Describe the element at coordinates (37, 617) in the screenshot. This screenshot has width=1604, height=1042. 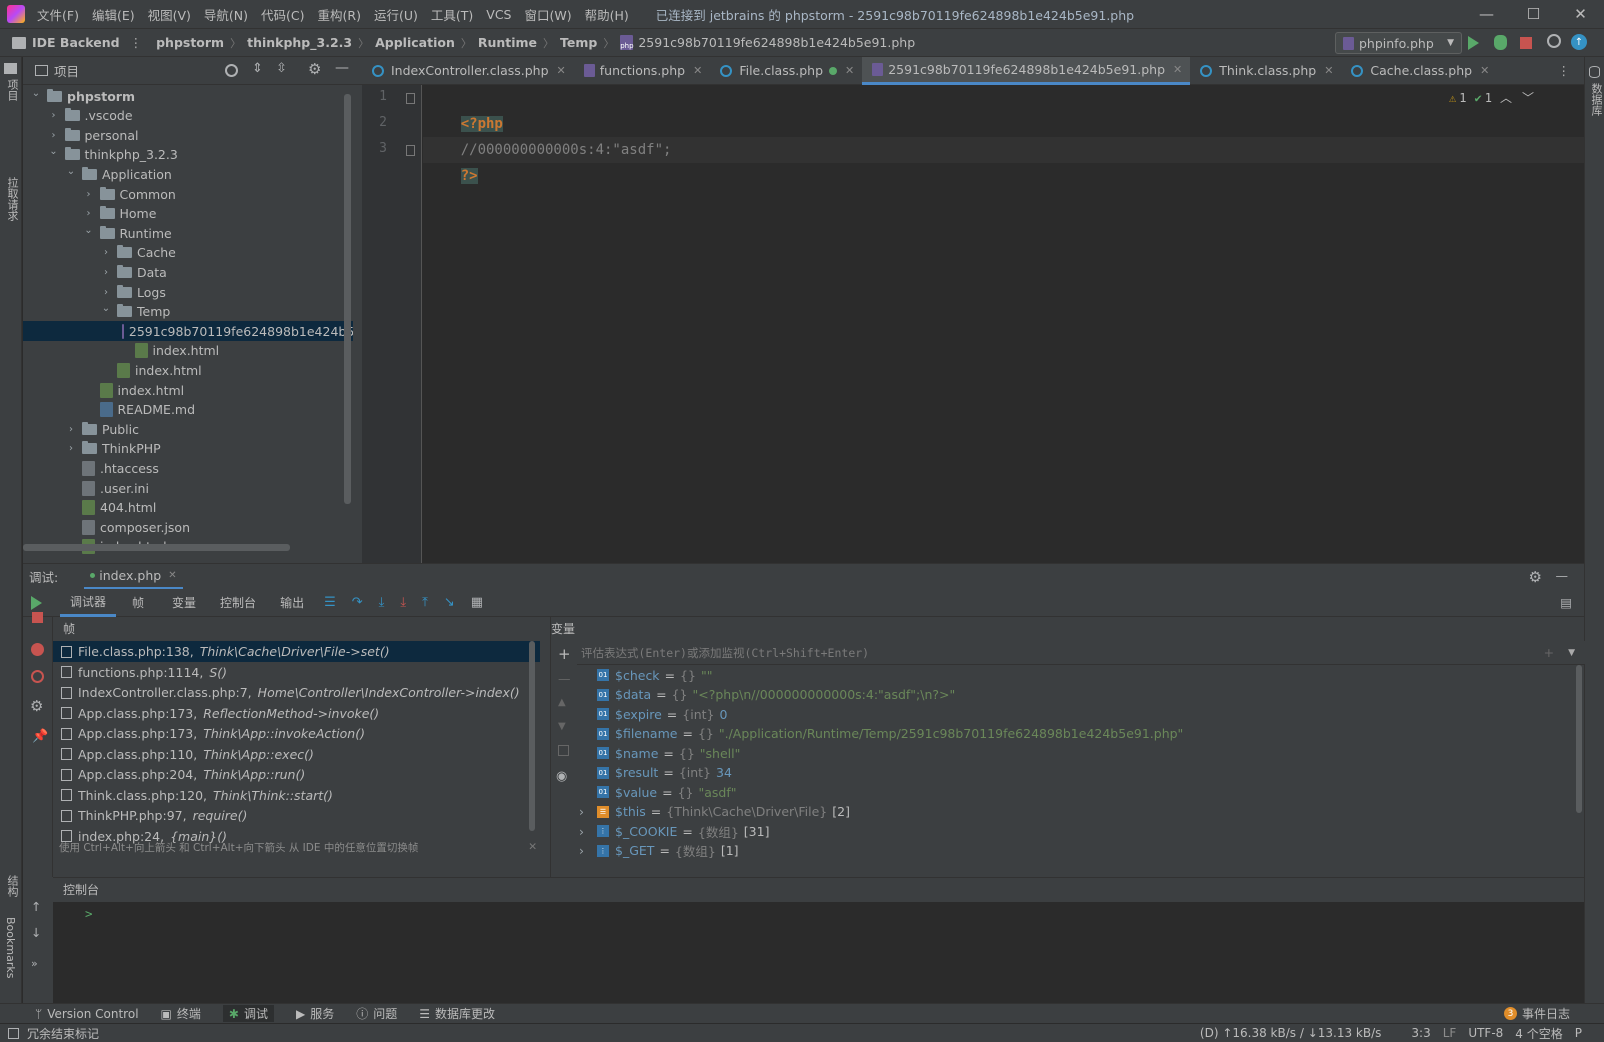
I see `stop-icon` at that location.